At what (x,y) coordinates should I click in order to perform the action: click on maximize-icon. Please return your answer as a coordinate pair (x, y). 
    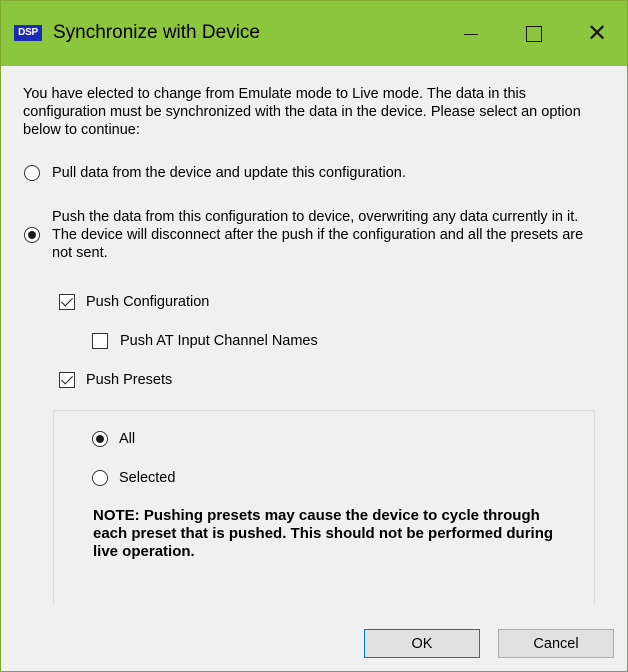
    Looking at the image, I should click on (534, 33).